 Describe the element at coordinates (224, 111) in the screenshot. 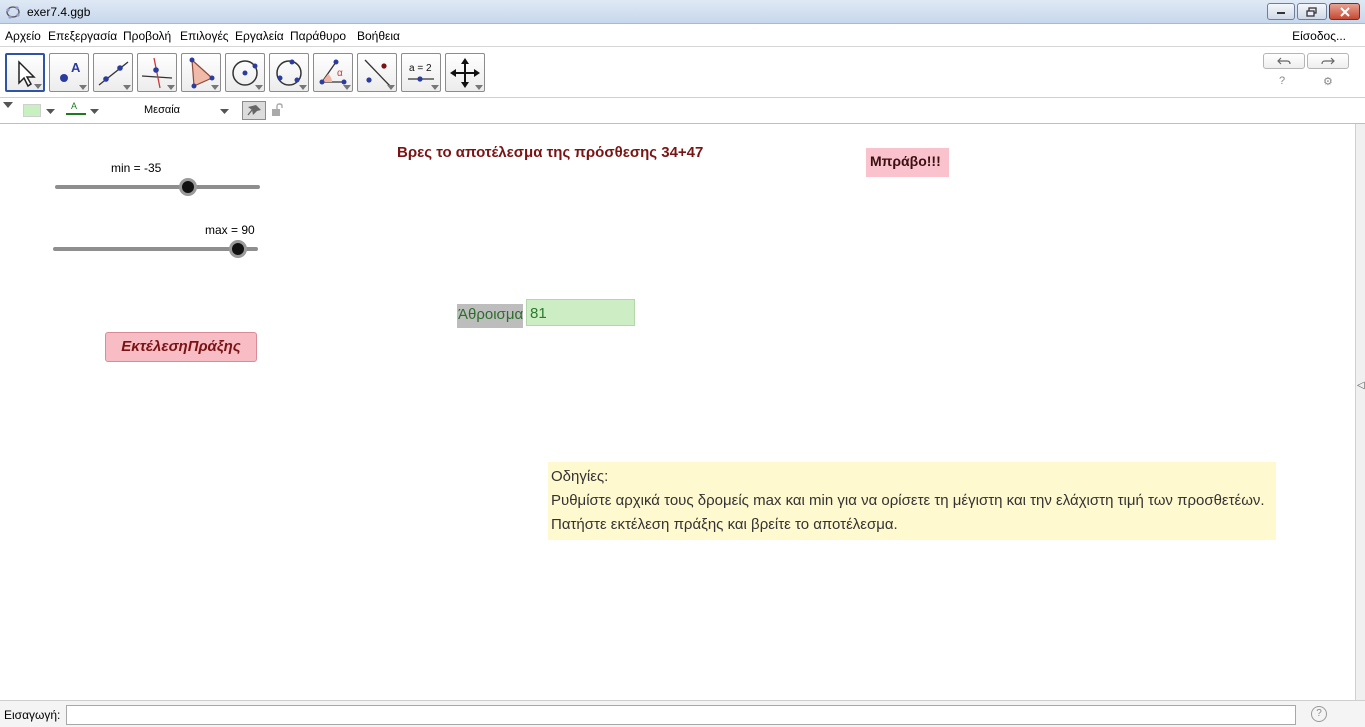

I see `size-select-chevron-icon` at that location.